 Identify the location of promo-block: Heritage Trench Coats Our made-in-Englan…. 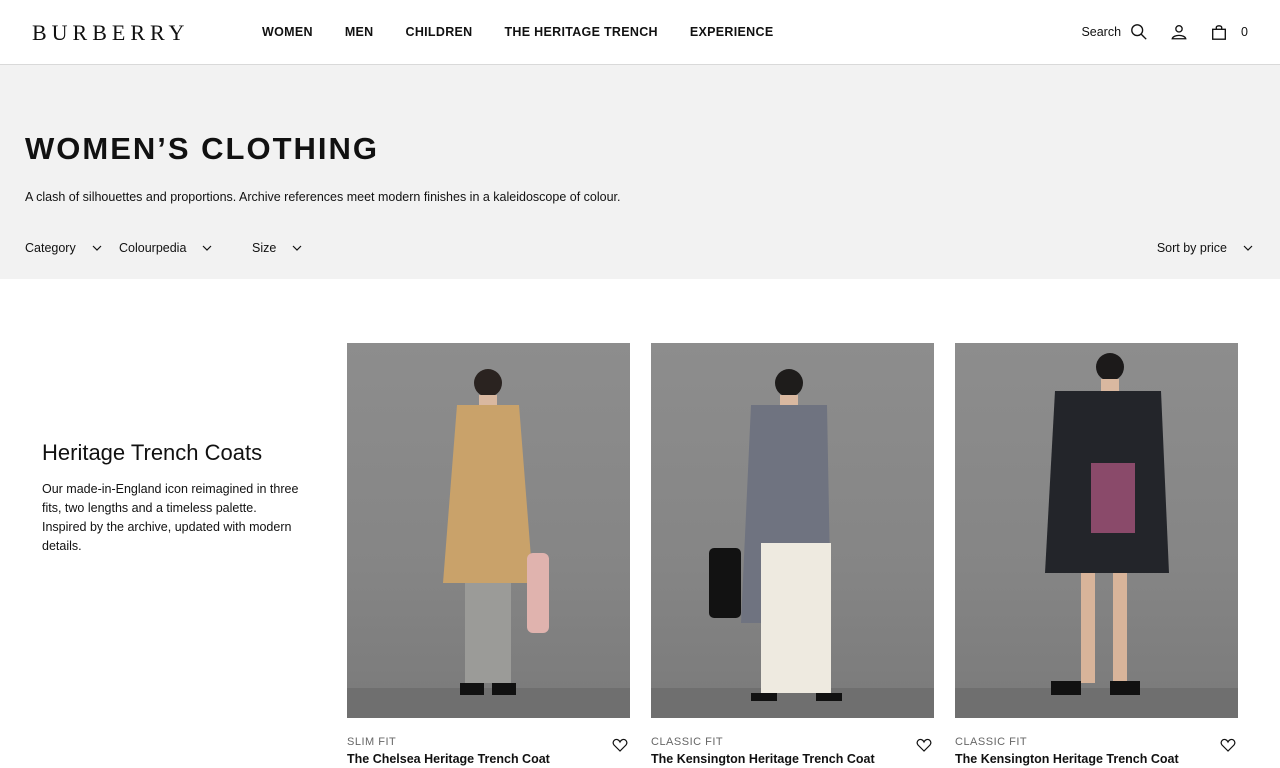
(172, 498).